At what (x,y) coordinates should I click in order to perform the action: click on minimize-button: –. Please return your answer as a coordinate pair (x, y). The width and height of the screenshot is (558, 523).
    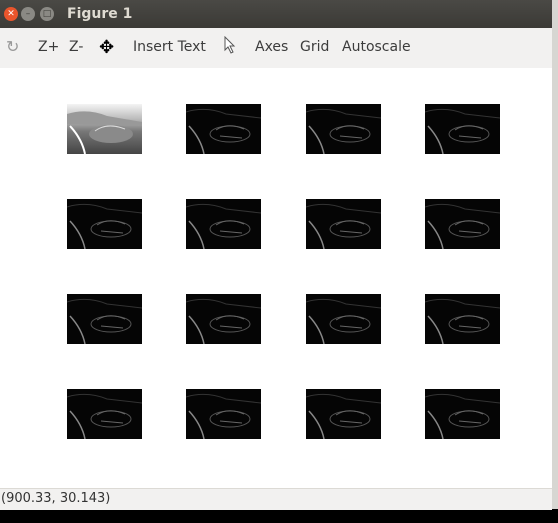
    Looking at the image, I should click on (28, 14).